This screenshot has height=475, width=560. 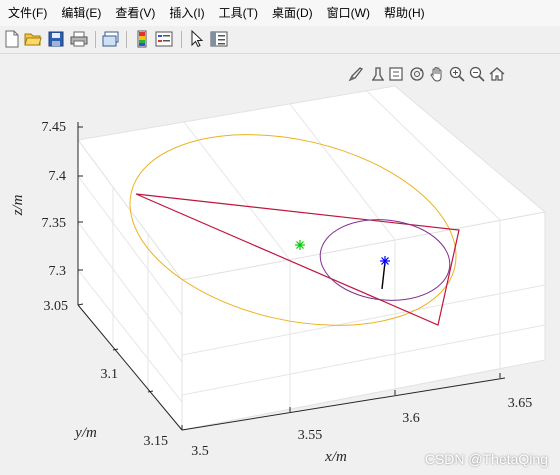 What do you see at coordinates (33, 39) in the screenshot?
I see `open-folder-icon` at bounding box center [33, 39].